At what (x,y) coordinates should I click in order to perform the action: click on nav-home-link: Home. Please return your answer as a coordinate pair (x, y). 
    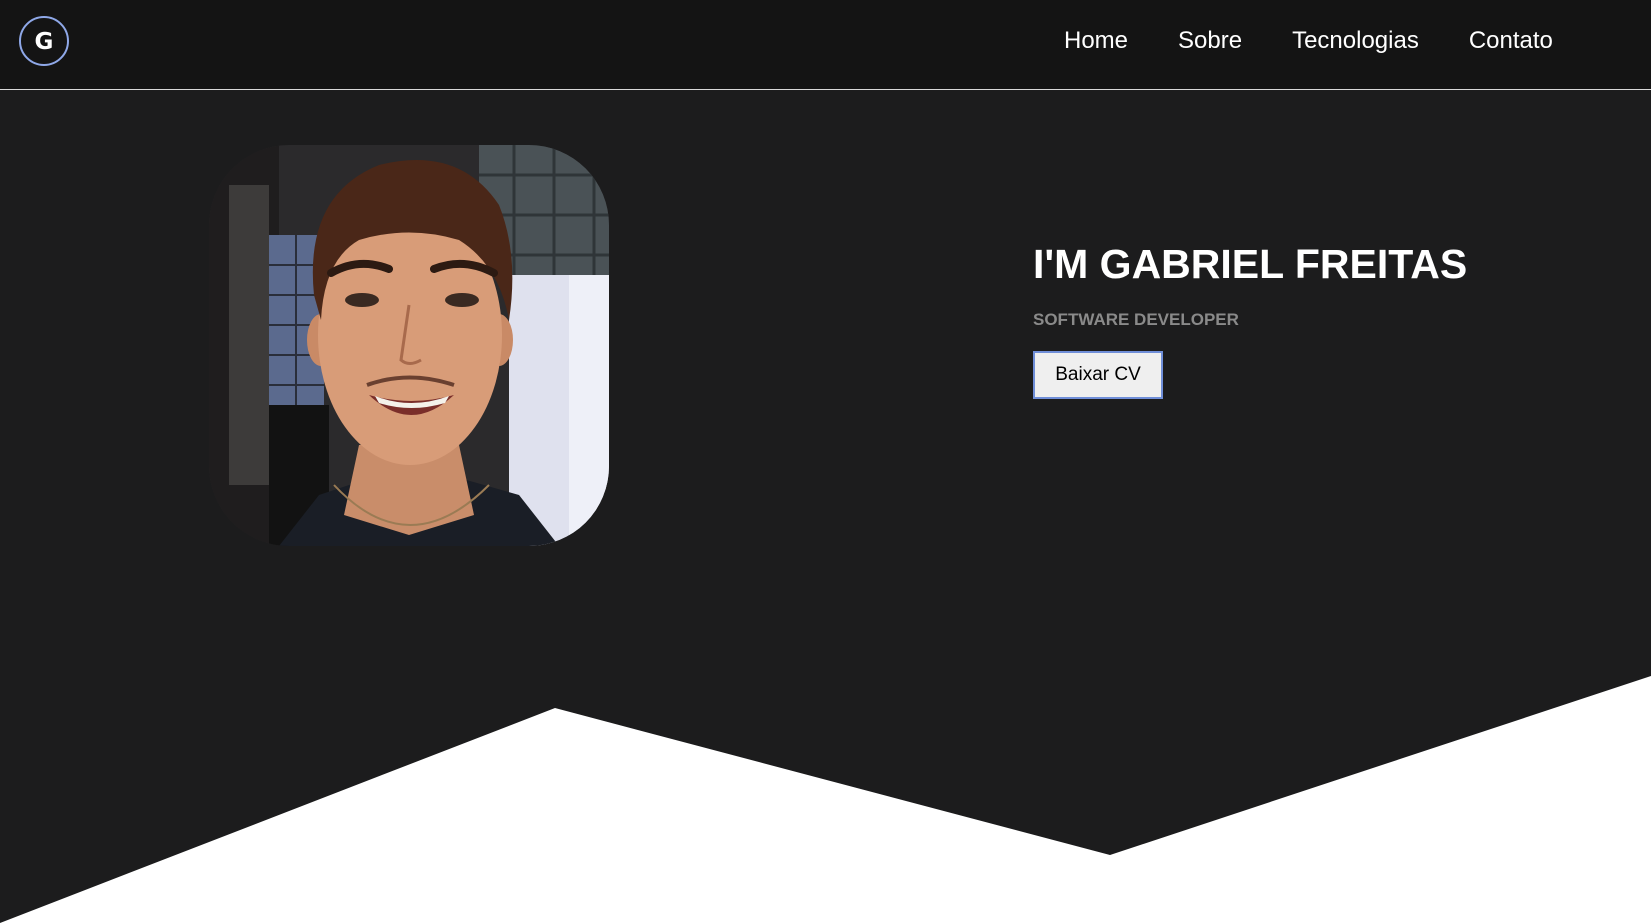
    Looking at the image, I should click on (1096, 41).